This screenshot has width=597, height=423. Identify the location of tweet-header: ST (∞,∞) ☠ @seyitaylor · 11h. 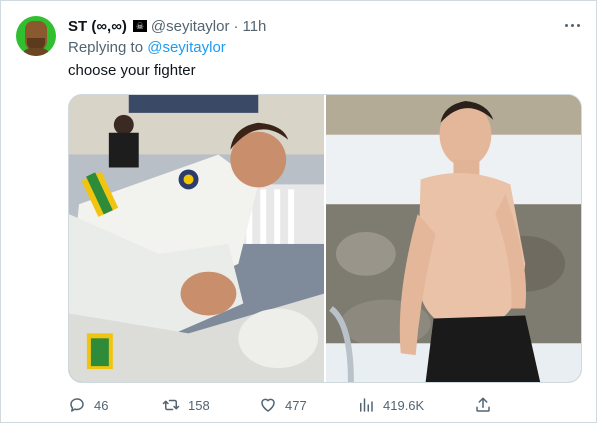
(167, 26).